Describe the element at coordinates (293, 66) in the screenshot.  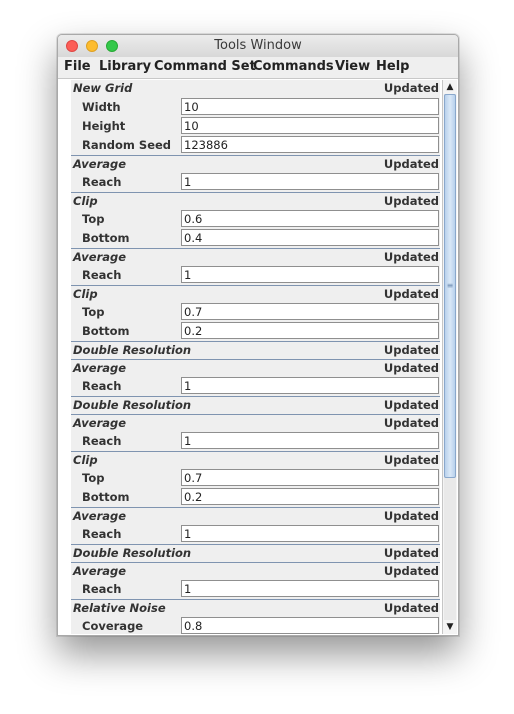
I see `menu-commands: Commands` at that location.